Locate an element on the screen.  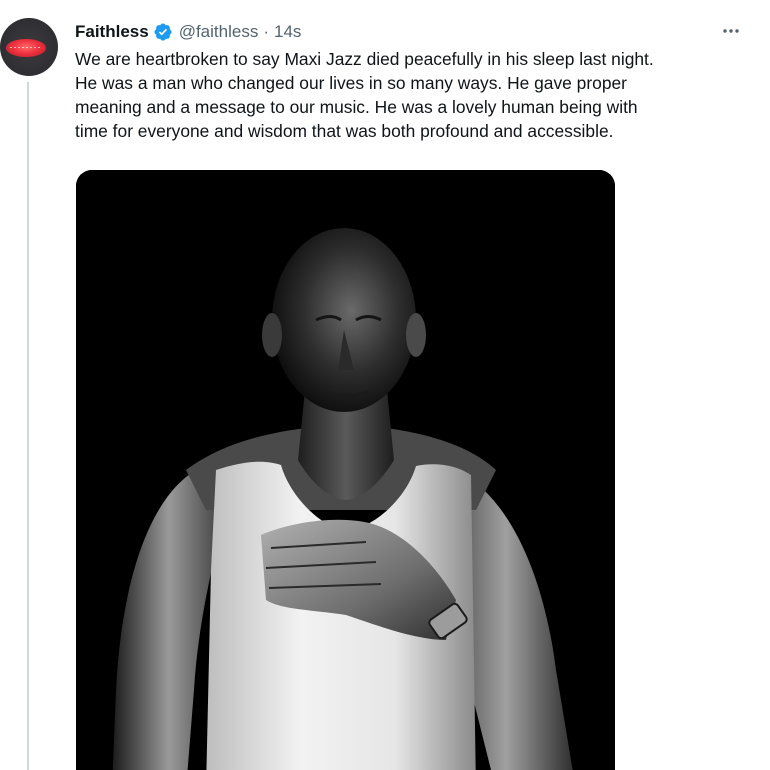
author-display-name: Faithless is located at coordinates (112, 32).